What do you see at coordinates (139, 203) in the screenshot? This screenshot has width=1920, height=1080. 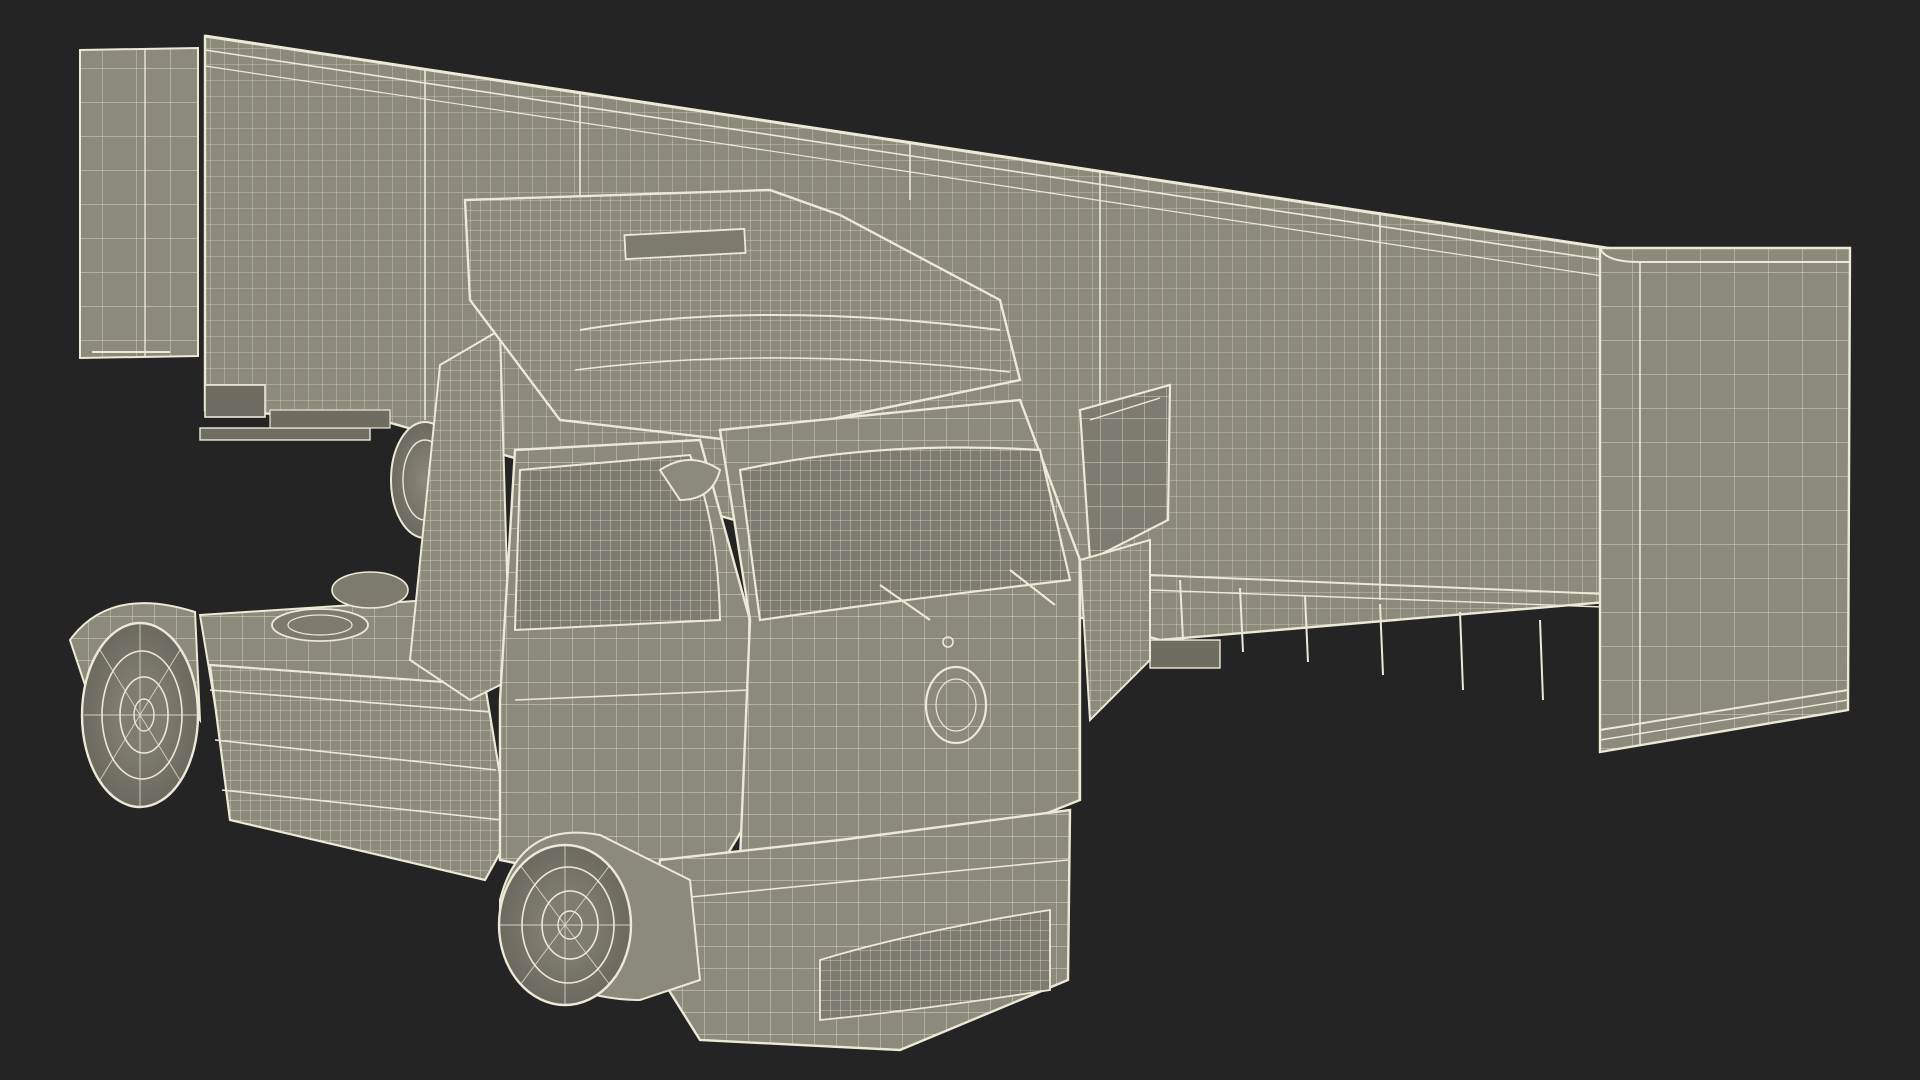 I see `trailer-rear-door` at bounding box center [139, 203].